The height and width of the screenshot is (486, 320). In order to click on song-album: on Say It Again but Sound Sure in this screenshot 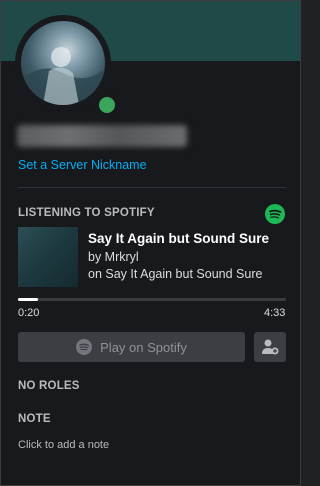, I will do `click(175, 274)`.